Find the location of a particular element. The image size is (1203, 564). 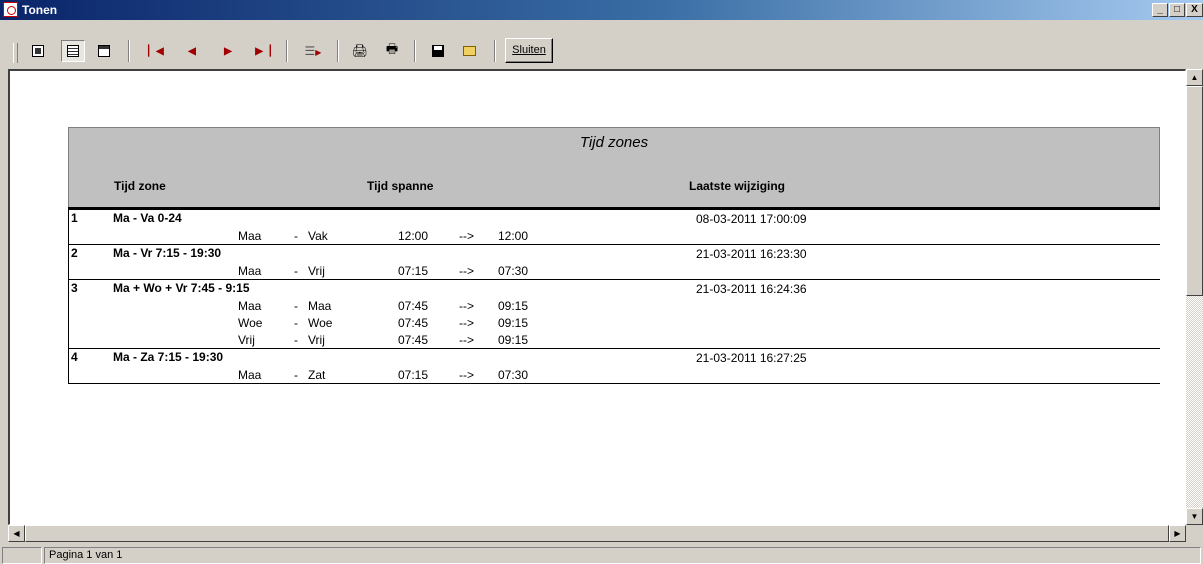

time-span-row: Vrij - Vrij 07:45 --> 09:15 is located at coordinates (614, 339).